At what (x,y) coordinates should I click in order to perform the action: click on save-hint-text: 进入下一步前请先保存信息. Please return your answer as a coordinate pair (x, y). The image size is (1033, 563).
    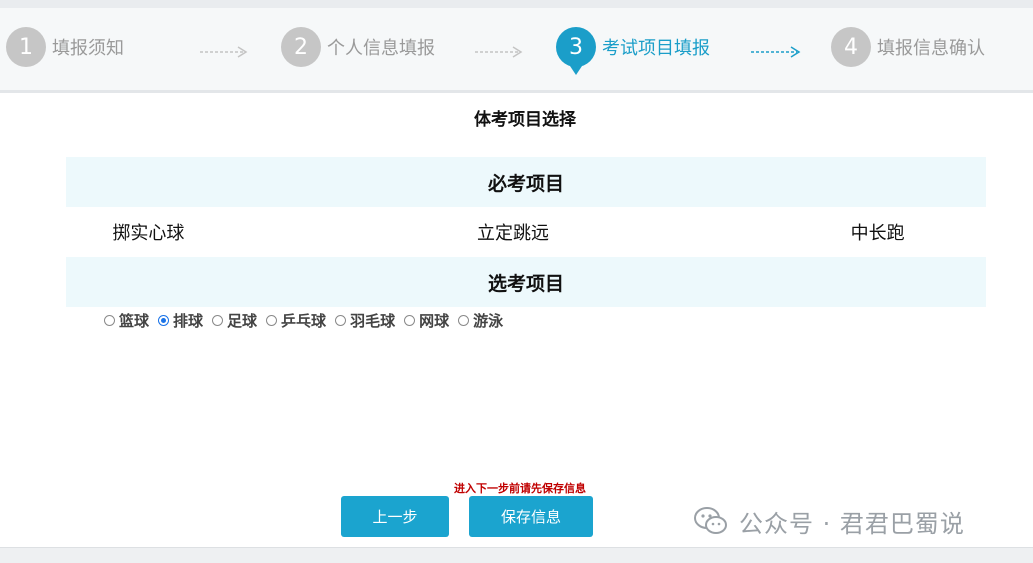
    Looking at the image, I should click on (520, 488).